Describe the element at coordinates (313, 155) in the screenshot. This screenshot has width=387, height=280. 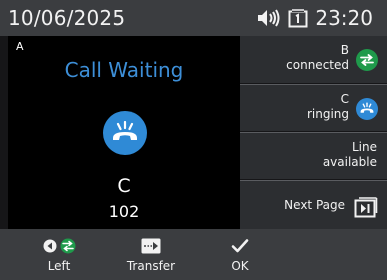
I see `line-available-button: Line available` at that location.